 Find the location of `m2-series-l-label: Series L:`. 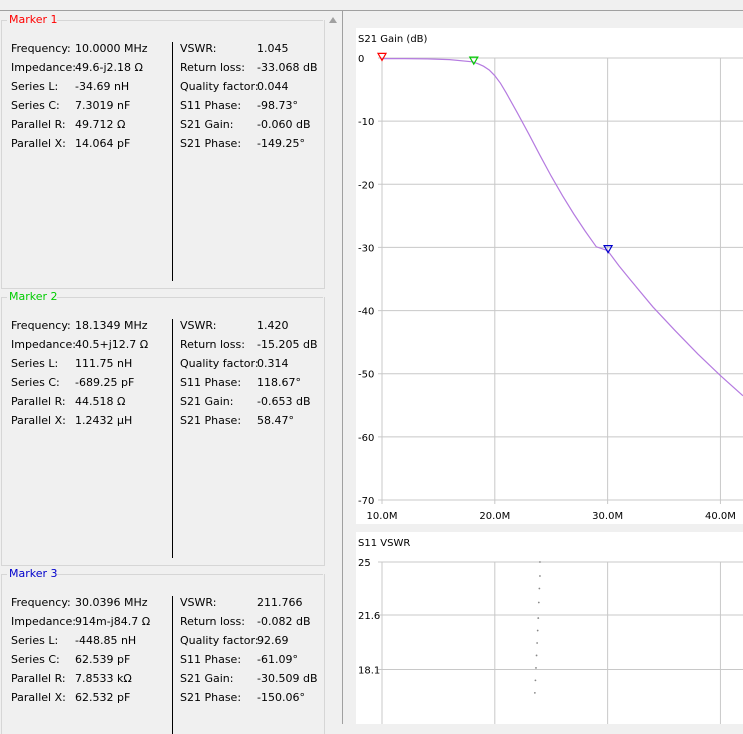

m2-series-l-label: Series L: is located at coordinates (35, 363).